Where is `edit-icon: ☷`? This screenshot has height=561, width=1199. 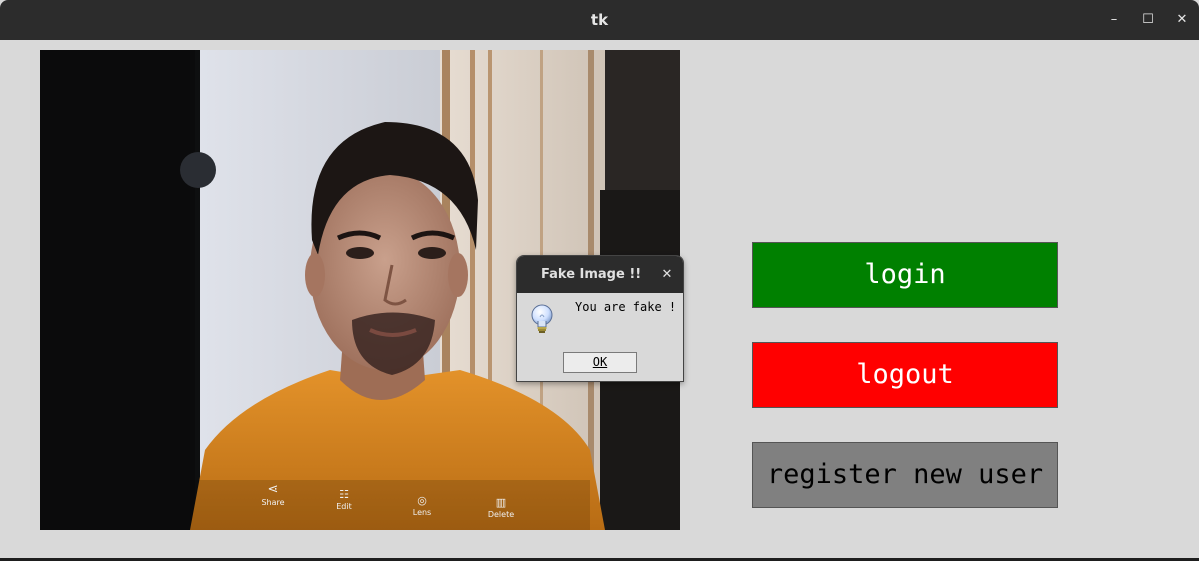 edit-icon: ☷ is located at coordinates (344, 494).